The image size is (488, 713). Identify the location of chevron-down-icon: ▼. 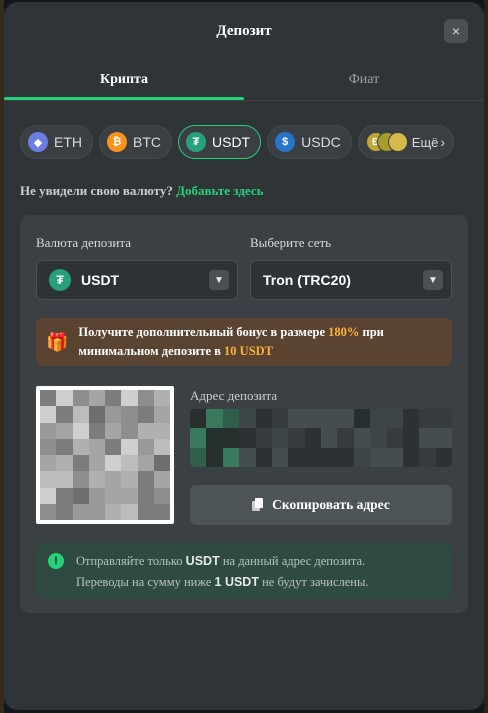
(219, 280).